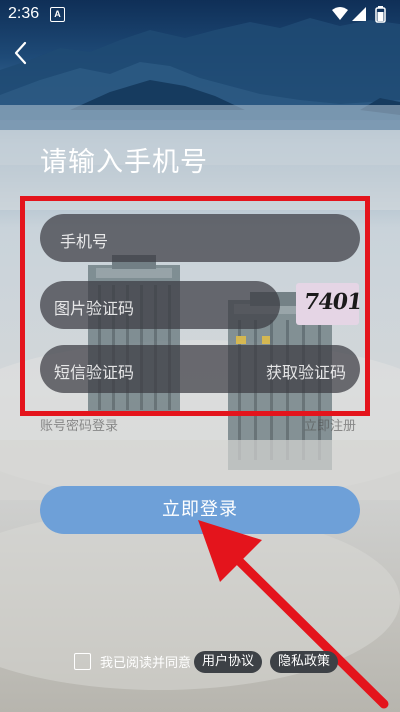 The height and width of the screenshot is (712, 400). Describe the element at coordinates (200, 14) in the screenshot. I see `status-bar: 2:36 A` at that location.